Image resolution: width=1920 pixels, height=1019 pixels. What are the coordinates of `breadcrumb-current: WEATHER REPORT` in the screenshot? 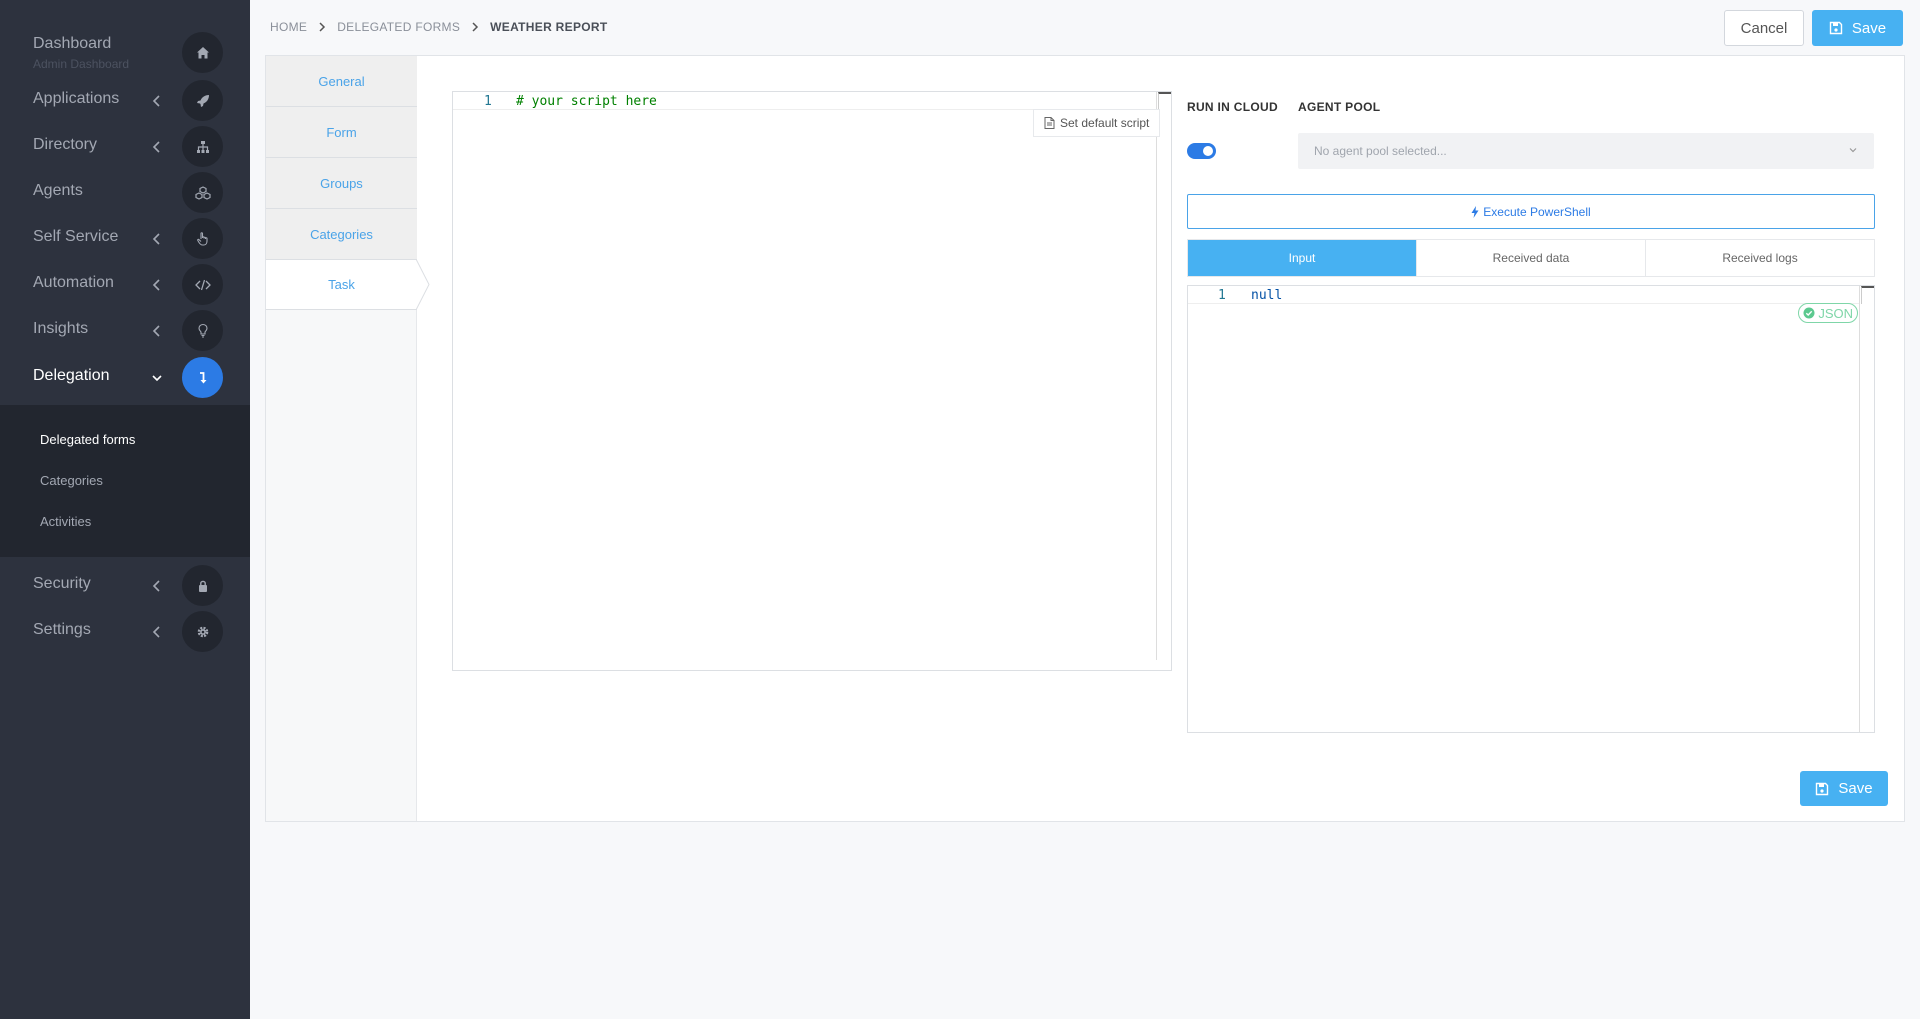 It's located at (549, 27).